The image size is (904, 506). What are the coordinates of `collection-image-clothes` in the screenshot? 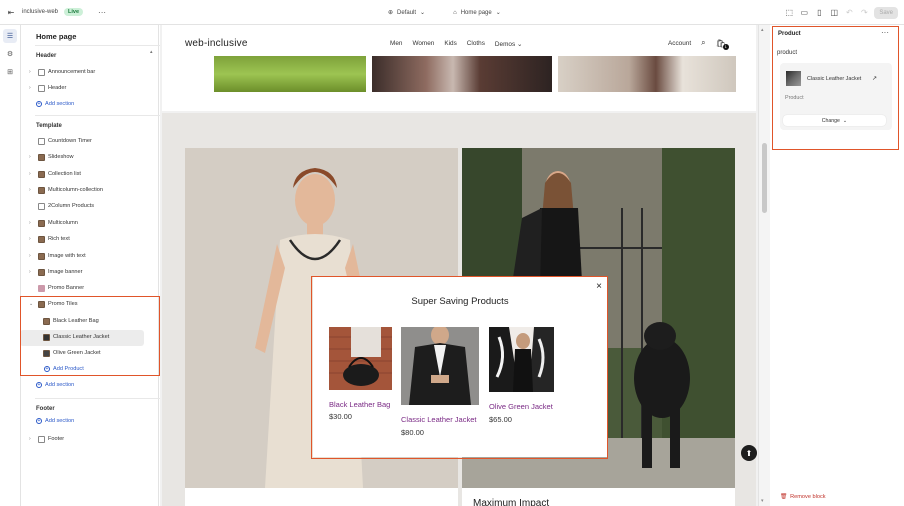 It's located at (462, 74).